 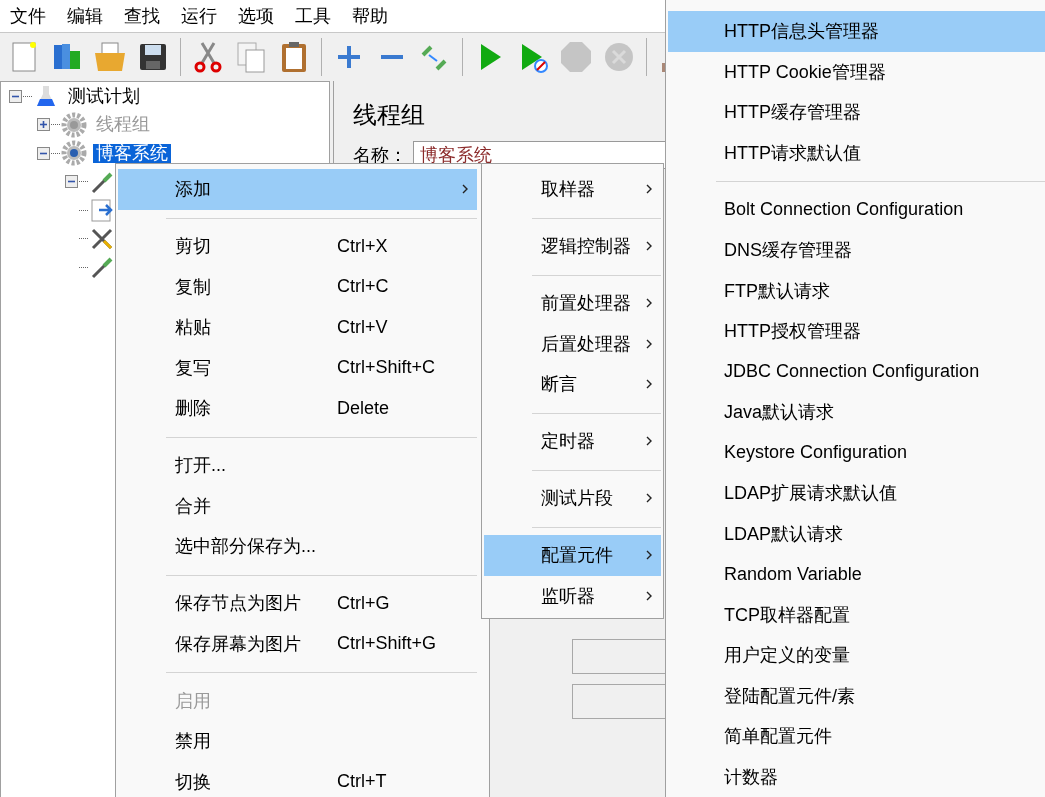 I want to click on menu-item: Bolt Connection Configuration, so click(x=856, y=209).